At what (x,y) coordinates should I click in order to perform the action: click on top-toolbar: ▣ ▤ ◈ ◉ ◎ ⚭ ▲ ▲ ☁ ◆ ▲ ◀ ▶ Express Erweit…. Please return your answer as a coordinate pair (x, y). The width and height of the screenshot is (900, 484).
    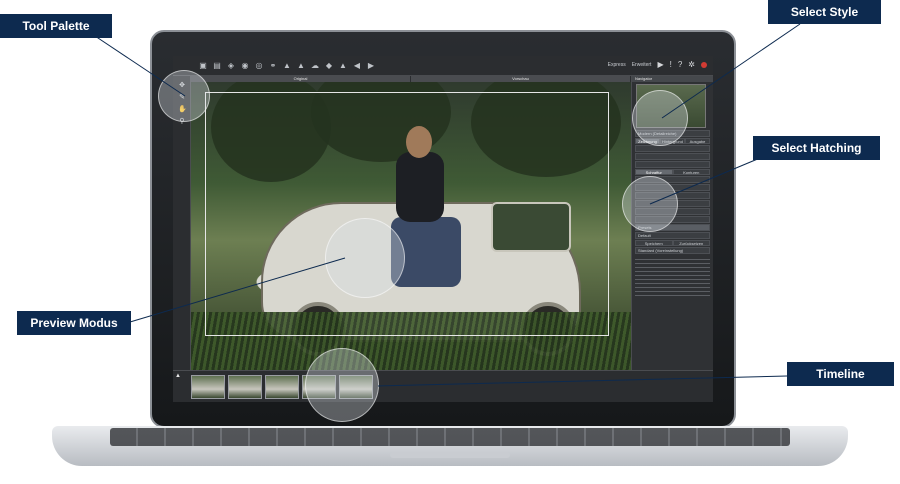
    Looking at the image, I should click on (443, 66).